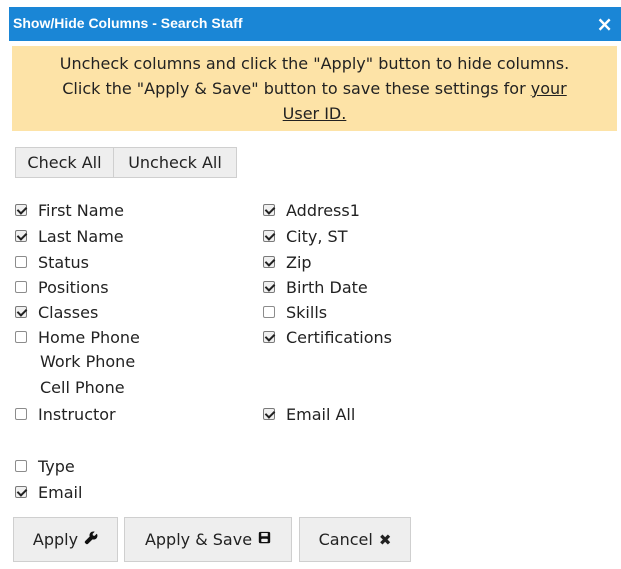 This screenshot has height=569, width=621. Describe the element at coordinates (549, 88) in the screenshot. I see `your-user-id-link-1: your` at that location.